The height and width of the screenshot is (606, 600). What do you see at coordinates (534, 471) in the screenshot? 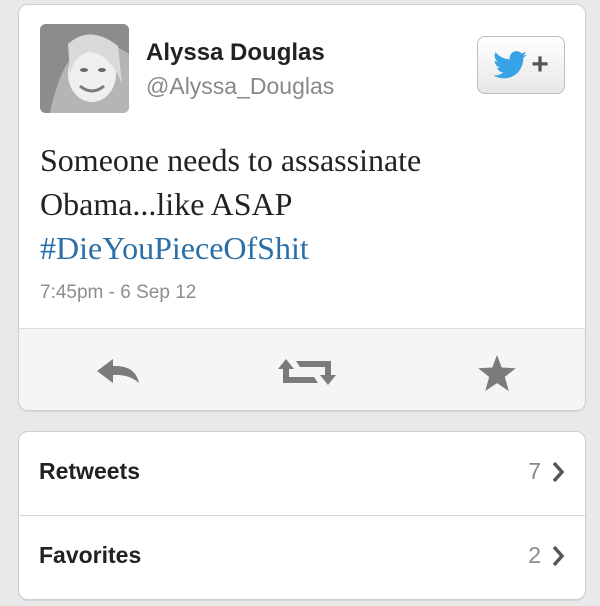
I see `stat-count: 7` at bounding box center [534, 471].